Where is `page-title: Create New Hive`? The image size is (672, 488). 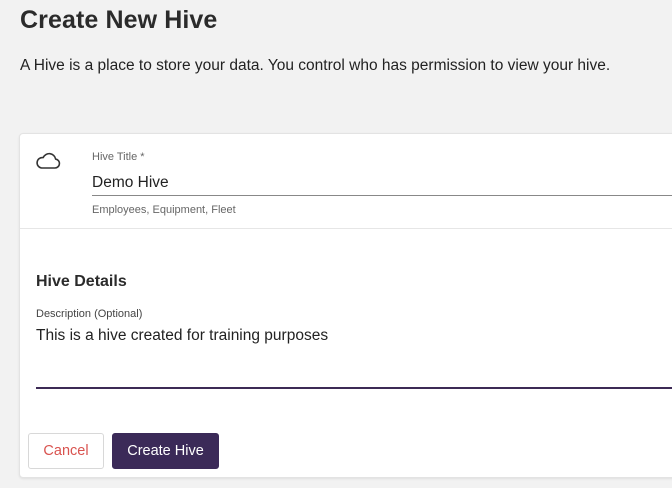
page-title: Create New Hive is located at coordinates (119, 20).